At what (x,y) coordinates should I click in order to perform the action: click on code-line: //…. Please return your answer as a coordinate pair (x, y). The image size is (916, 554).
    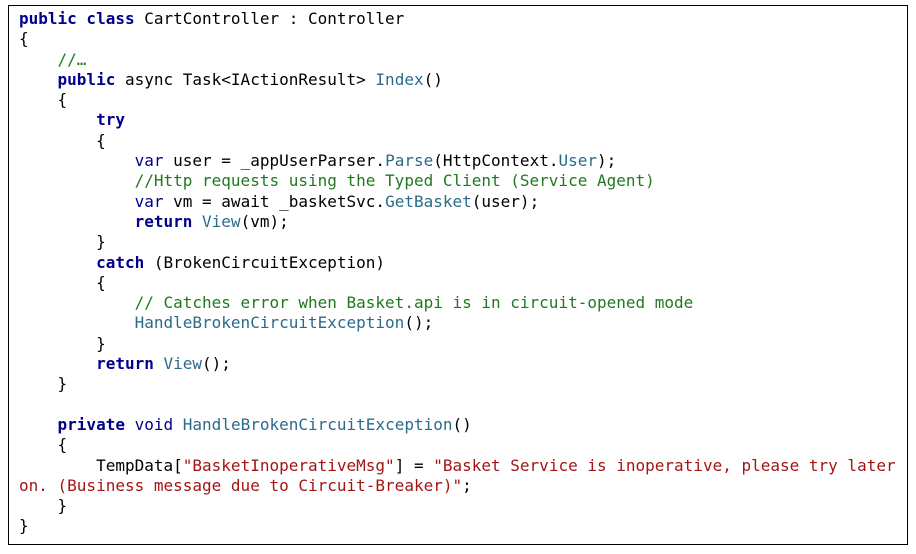
    Looking at the image, I should click on (463, 60).